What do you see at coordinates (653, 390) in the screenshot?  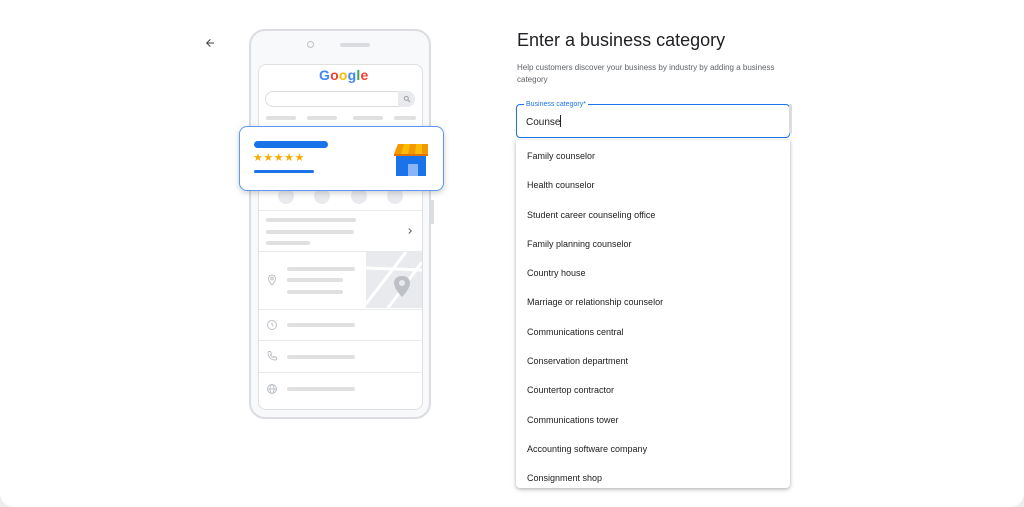 I see `suggestion-option: Countertop contractor` at bounding box center [653, 390].